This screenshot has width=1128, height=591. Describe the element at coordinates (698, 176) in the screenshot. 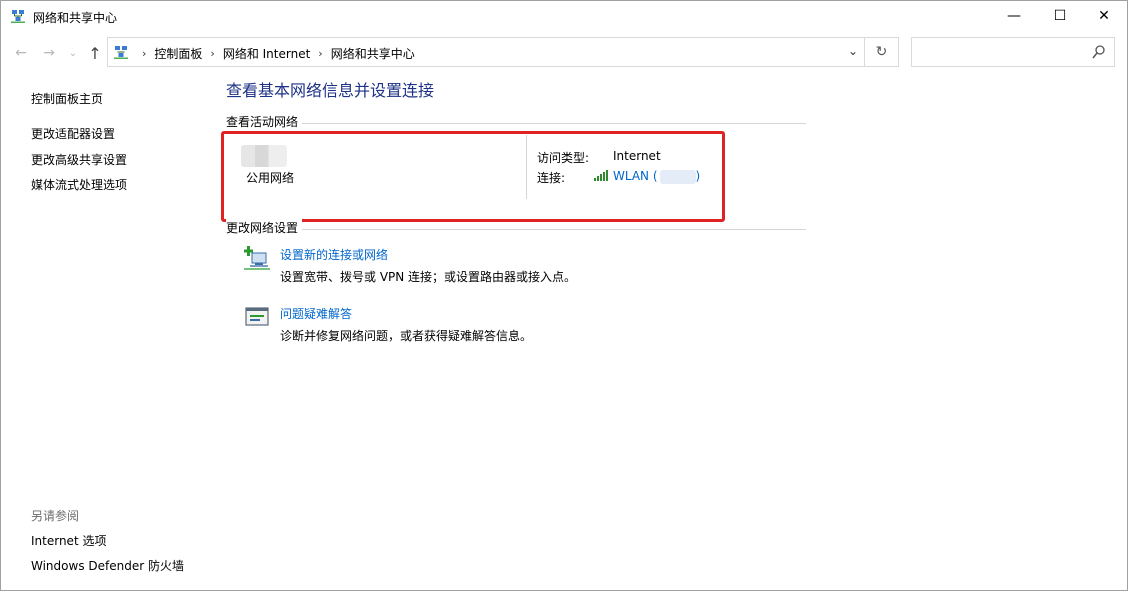

I see `wlan-connection-close: )` at that location.